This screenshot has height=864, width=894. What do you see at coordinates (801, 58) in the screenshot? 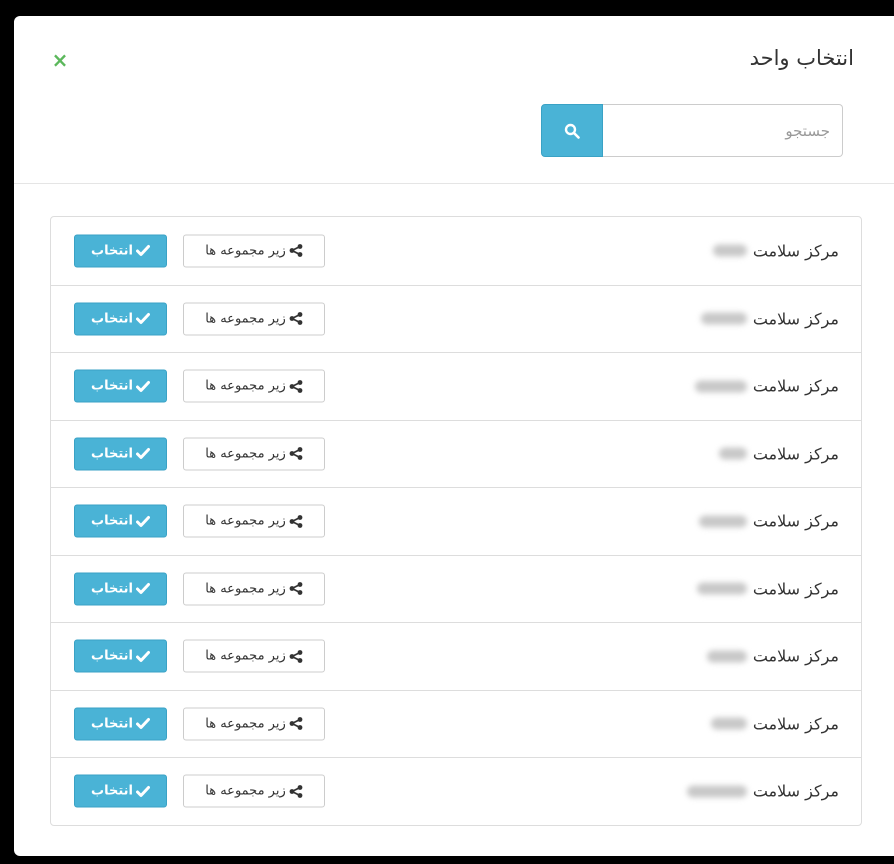
I see `modal-title: انتخاب واحد` at bounding box center [801, 58].